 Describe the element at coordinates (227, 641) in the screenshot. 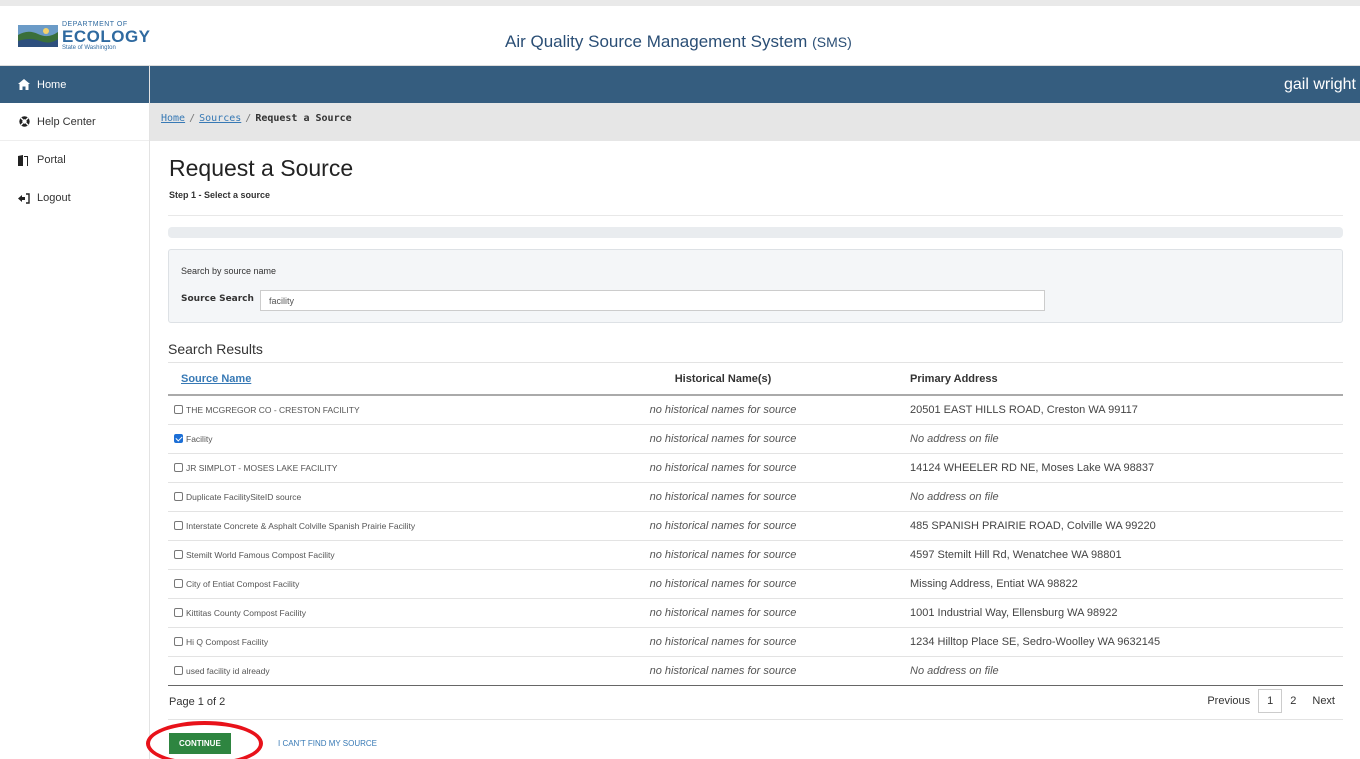

I see `source-name: Hi Q Compost Facility` at that location.